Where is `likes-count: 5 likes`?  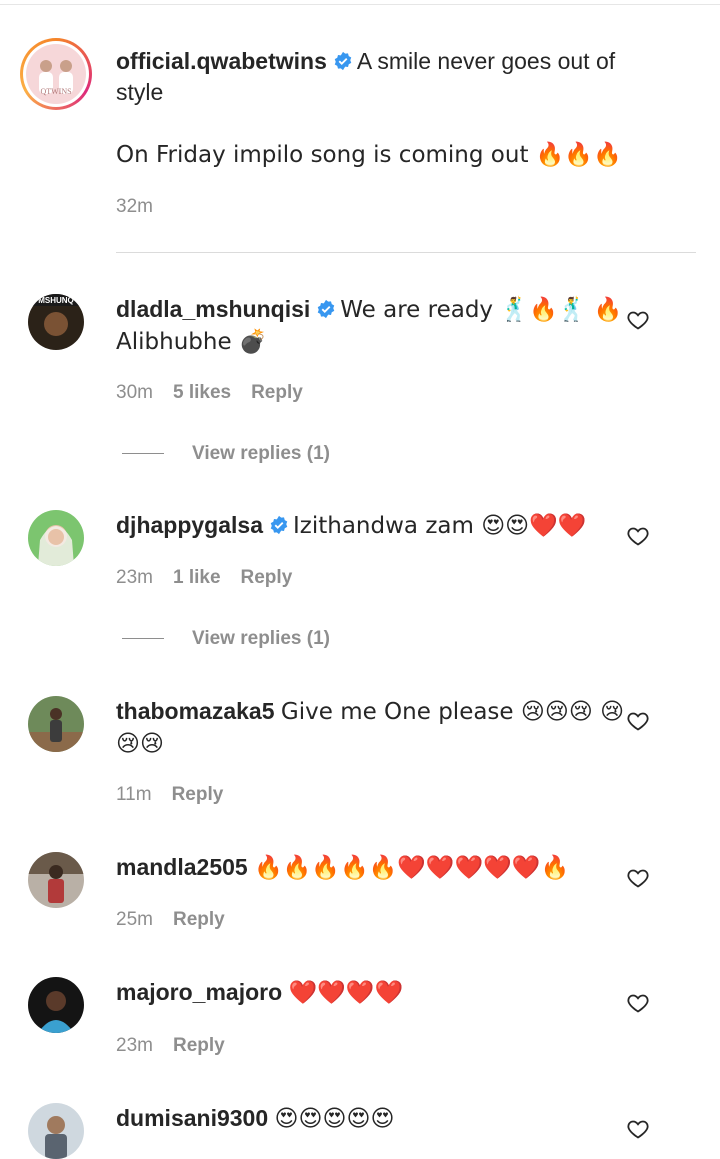 likes-count: 5 likes is located at coordinates (202, 392).